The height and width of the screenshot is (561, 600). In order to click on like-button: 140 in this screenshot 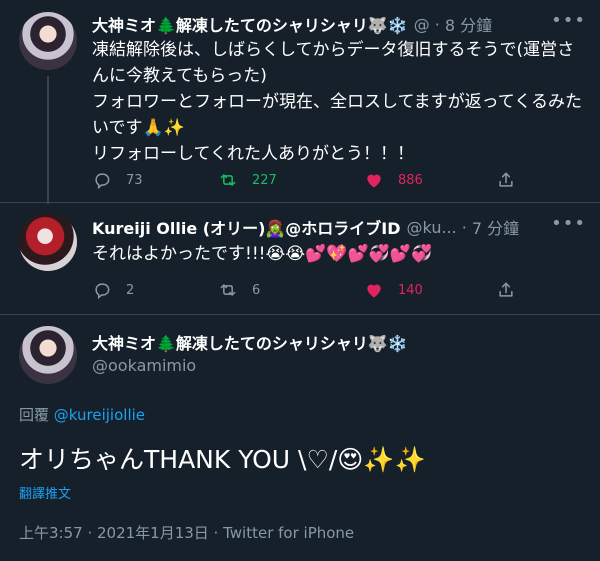, I will do `click(430, 290)`.